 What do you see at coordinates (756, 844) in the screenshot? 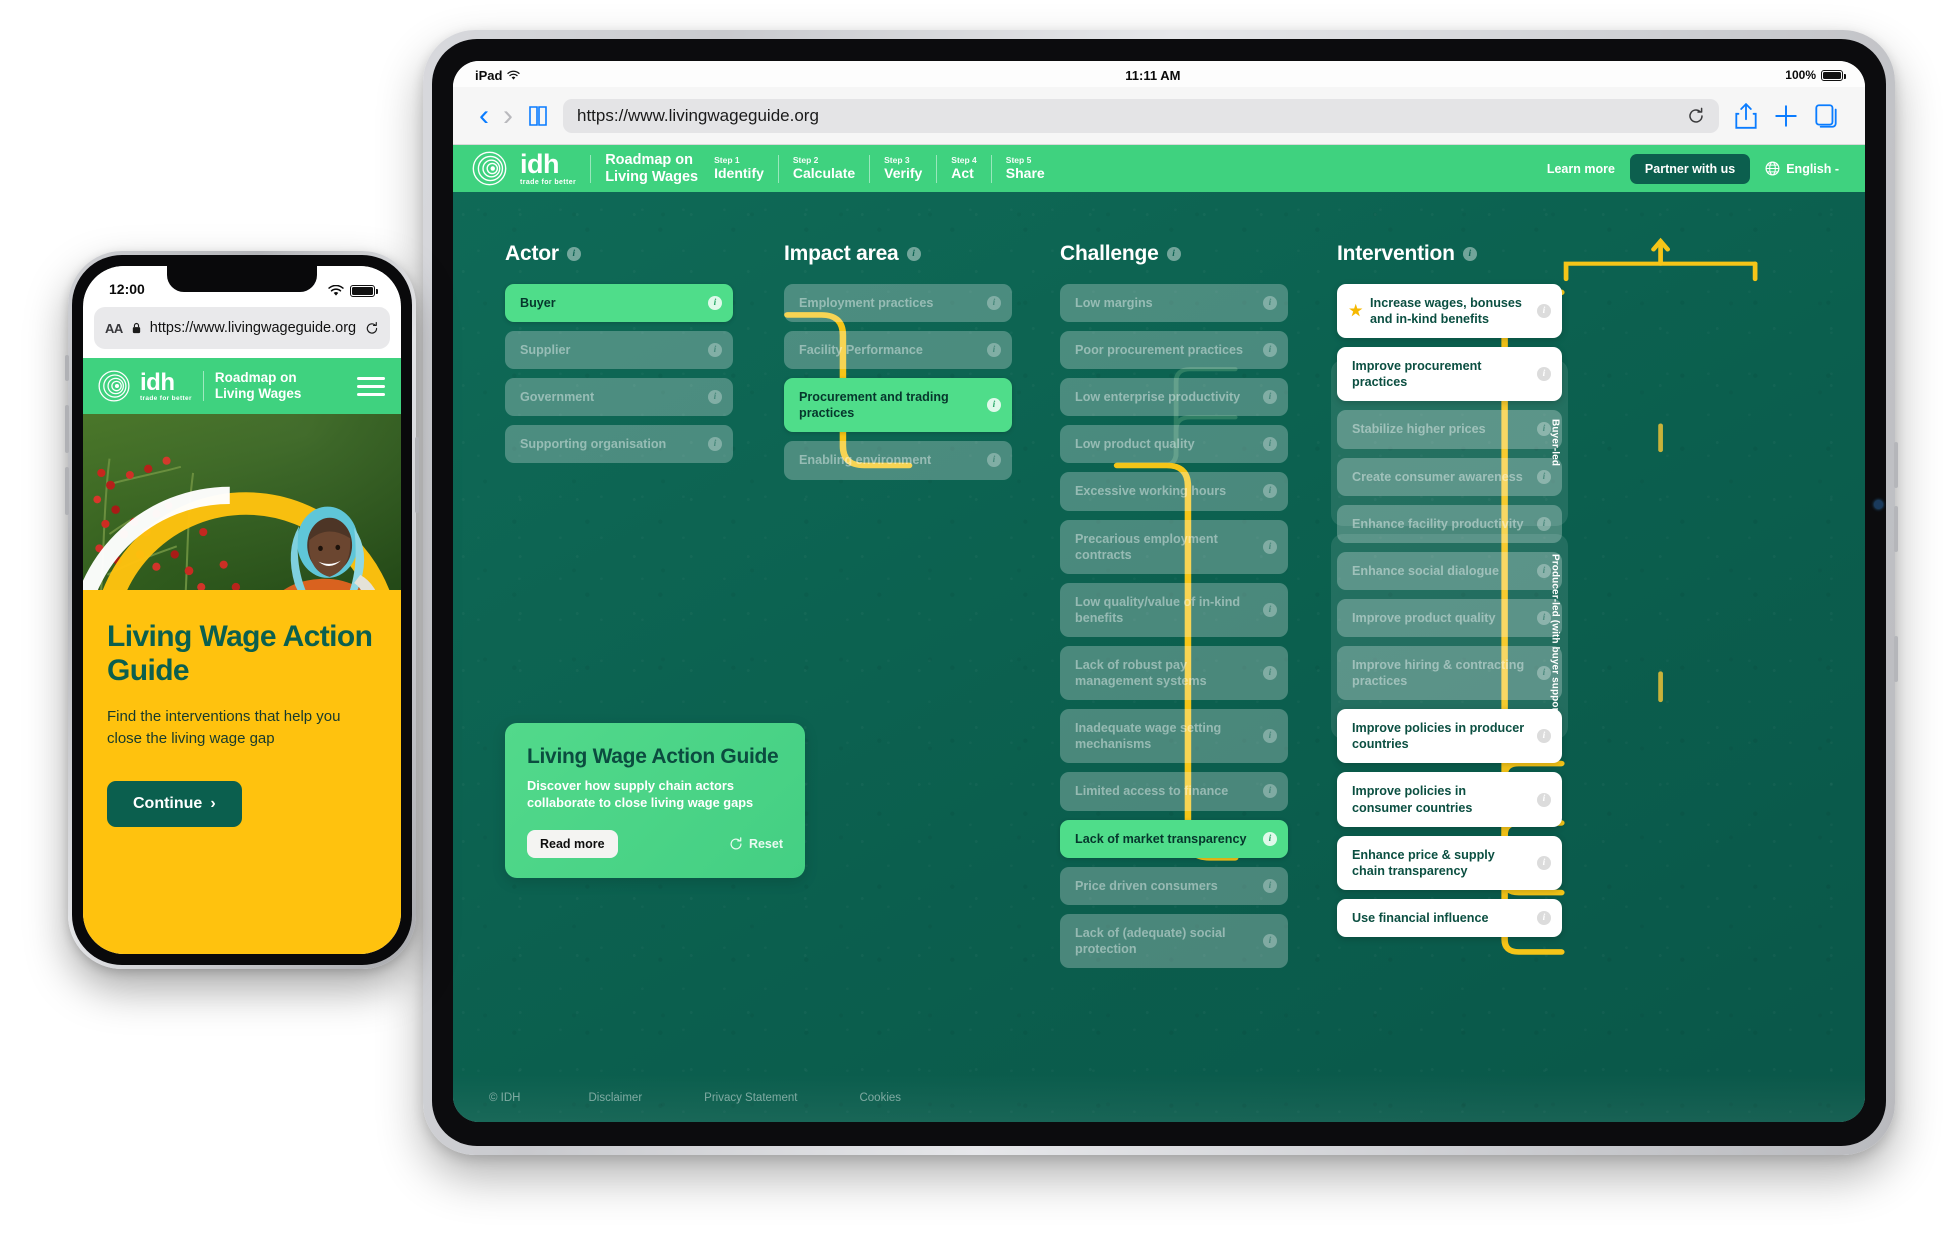
I see `reset-button: Reset` at bounding box center [756, 844].